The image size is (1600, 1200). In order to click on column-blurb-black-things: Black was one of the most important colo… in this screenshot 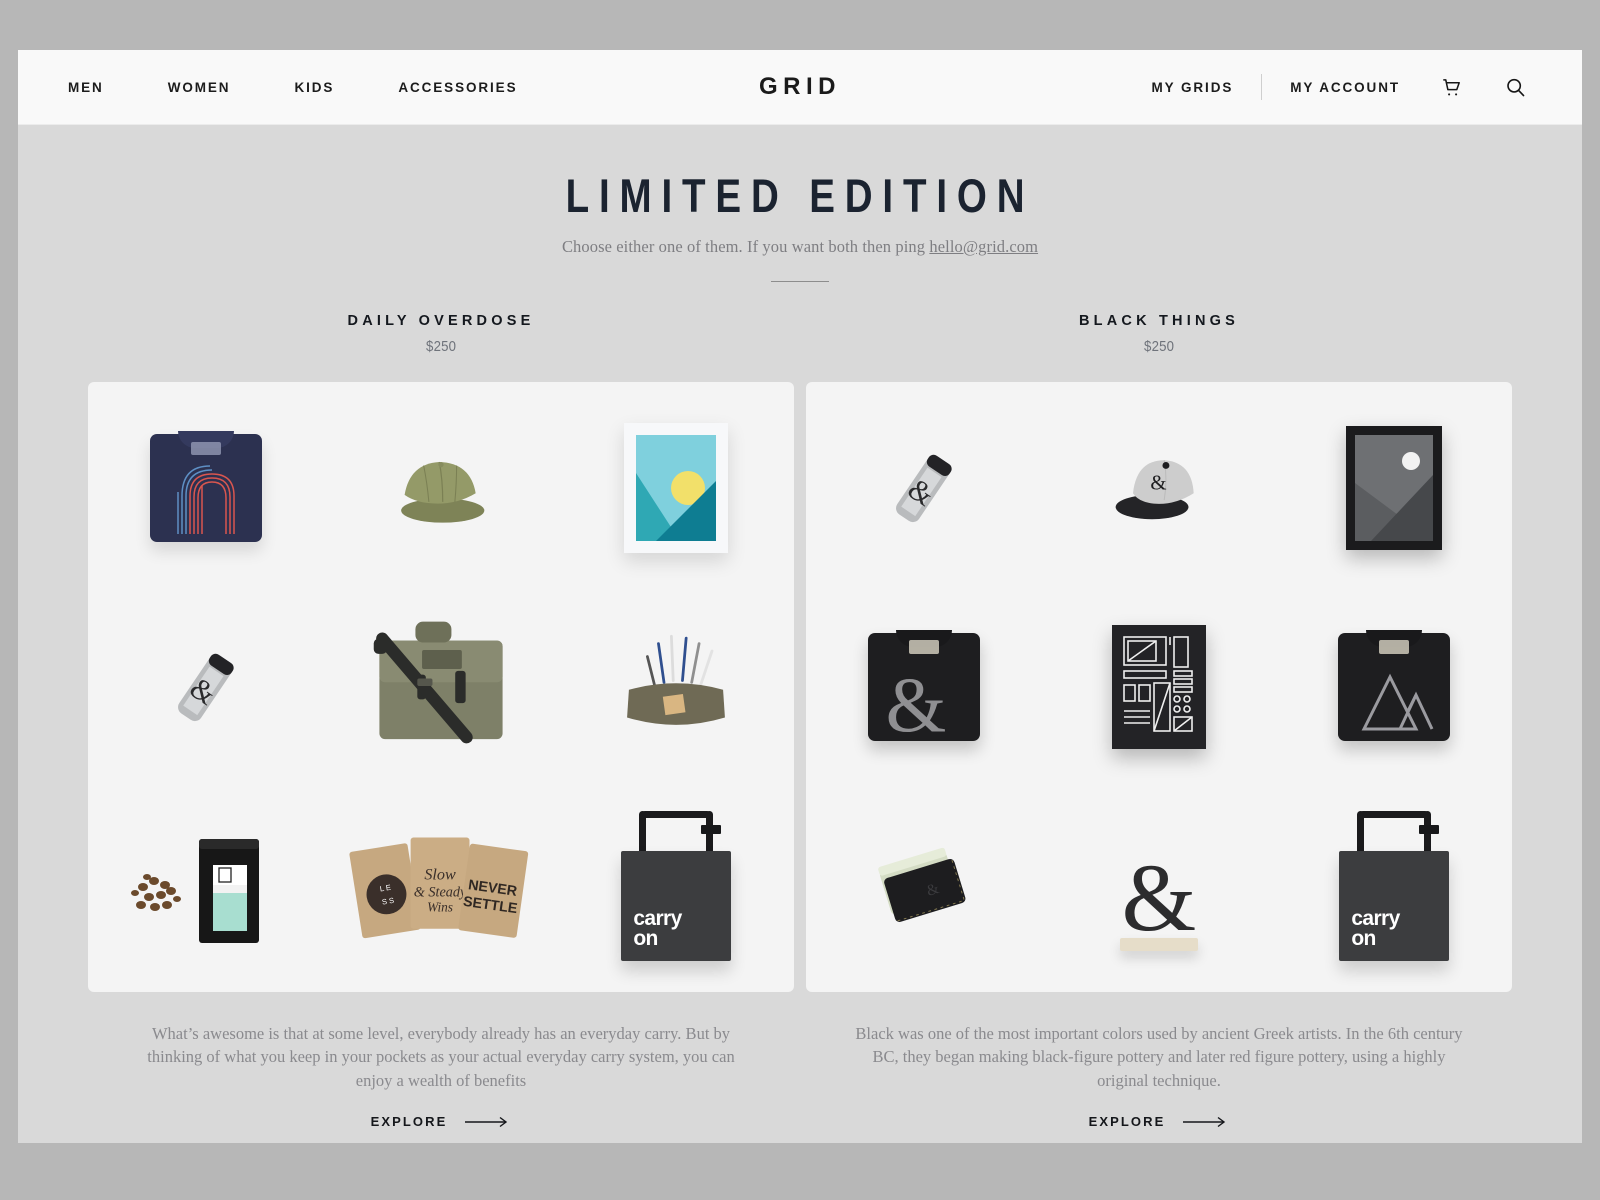, I will do `click(1159, 1057)`.